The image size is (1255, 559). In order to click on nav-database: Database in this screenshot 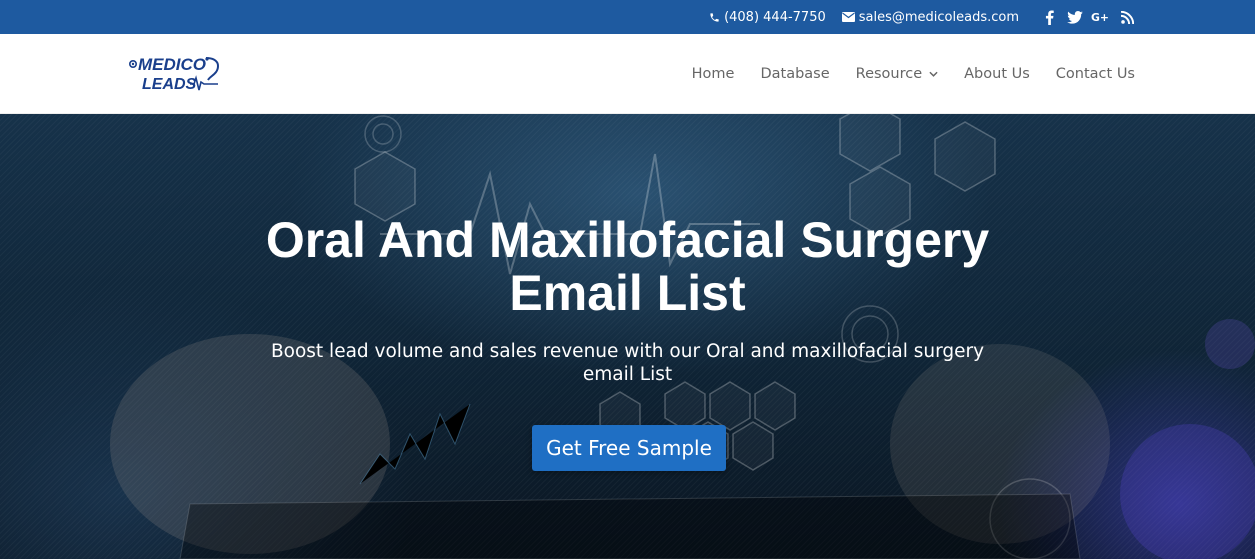, I will do `click(794, 74)`.